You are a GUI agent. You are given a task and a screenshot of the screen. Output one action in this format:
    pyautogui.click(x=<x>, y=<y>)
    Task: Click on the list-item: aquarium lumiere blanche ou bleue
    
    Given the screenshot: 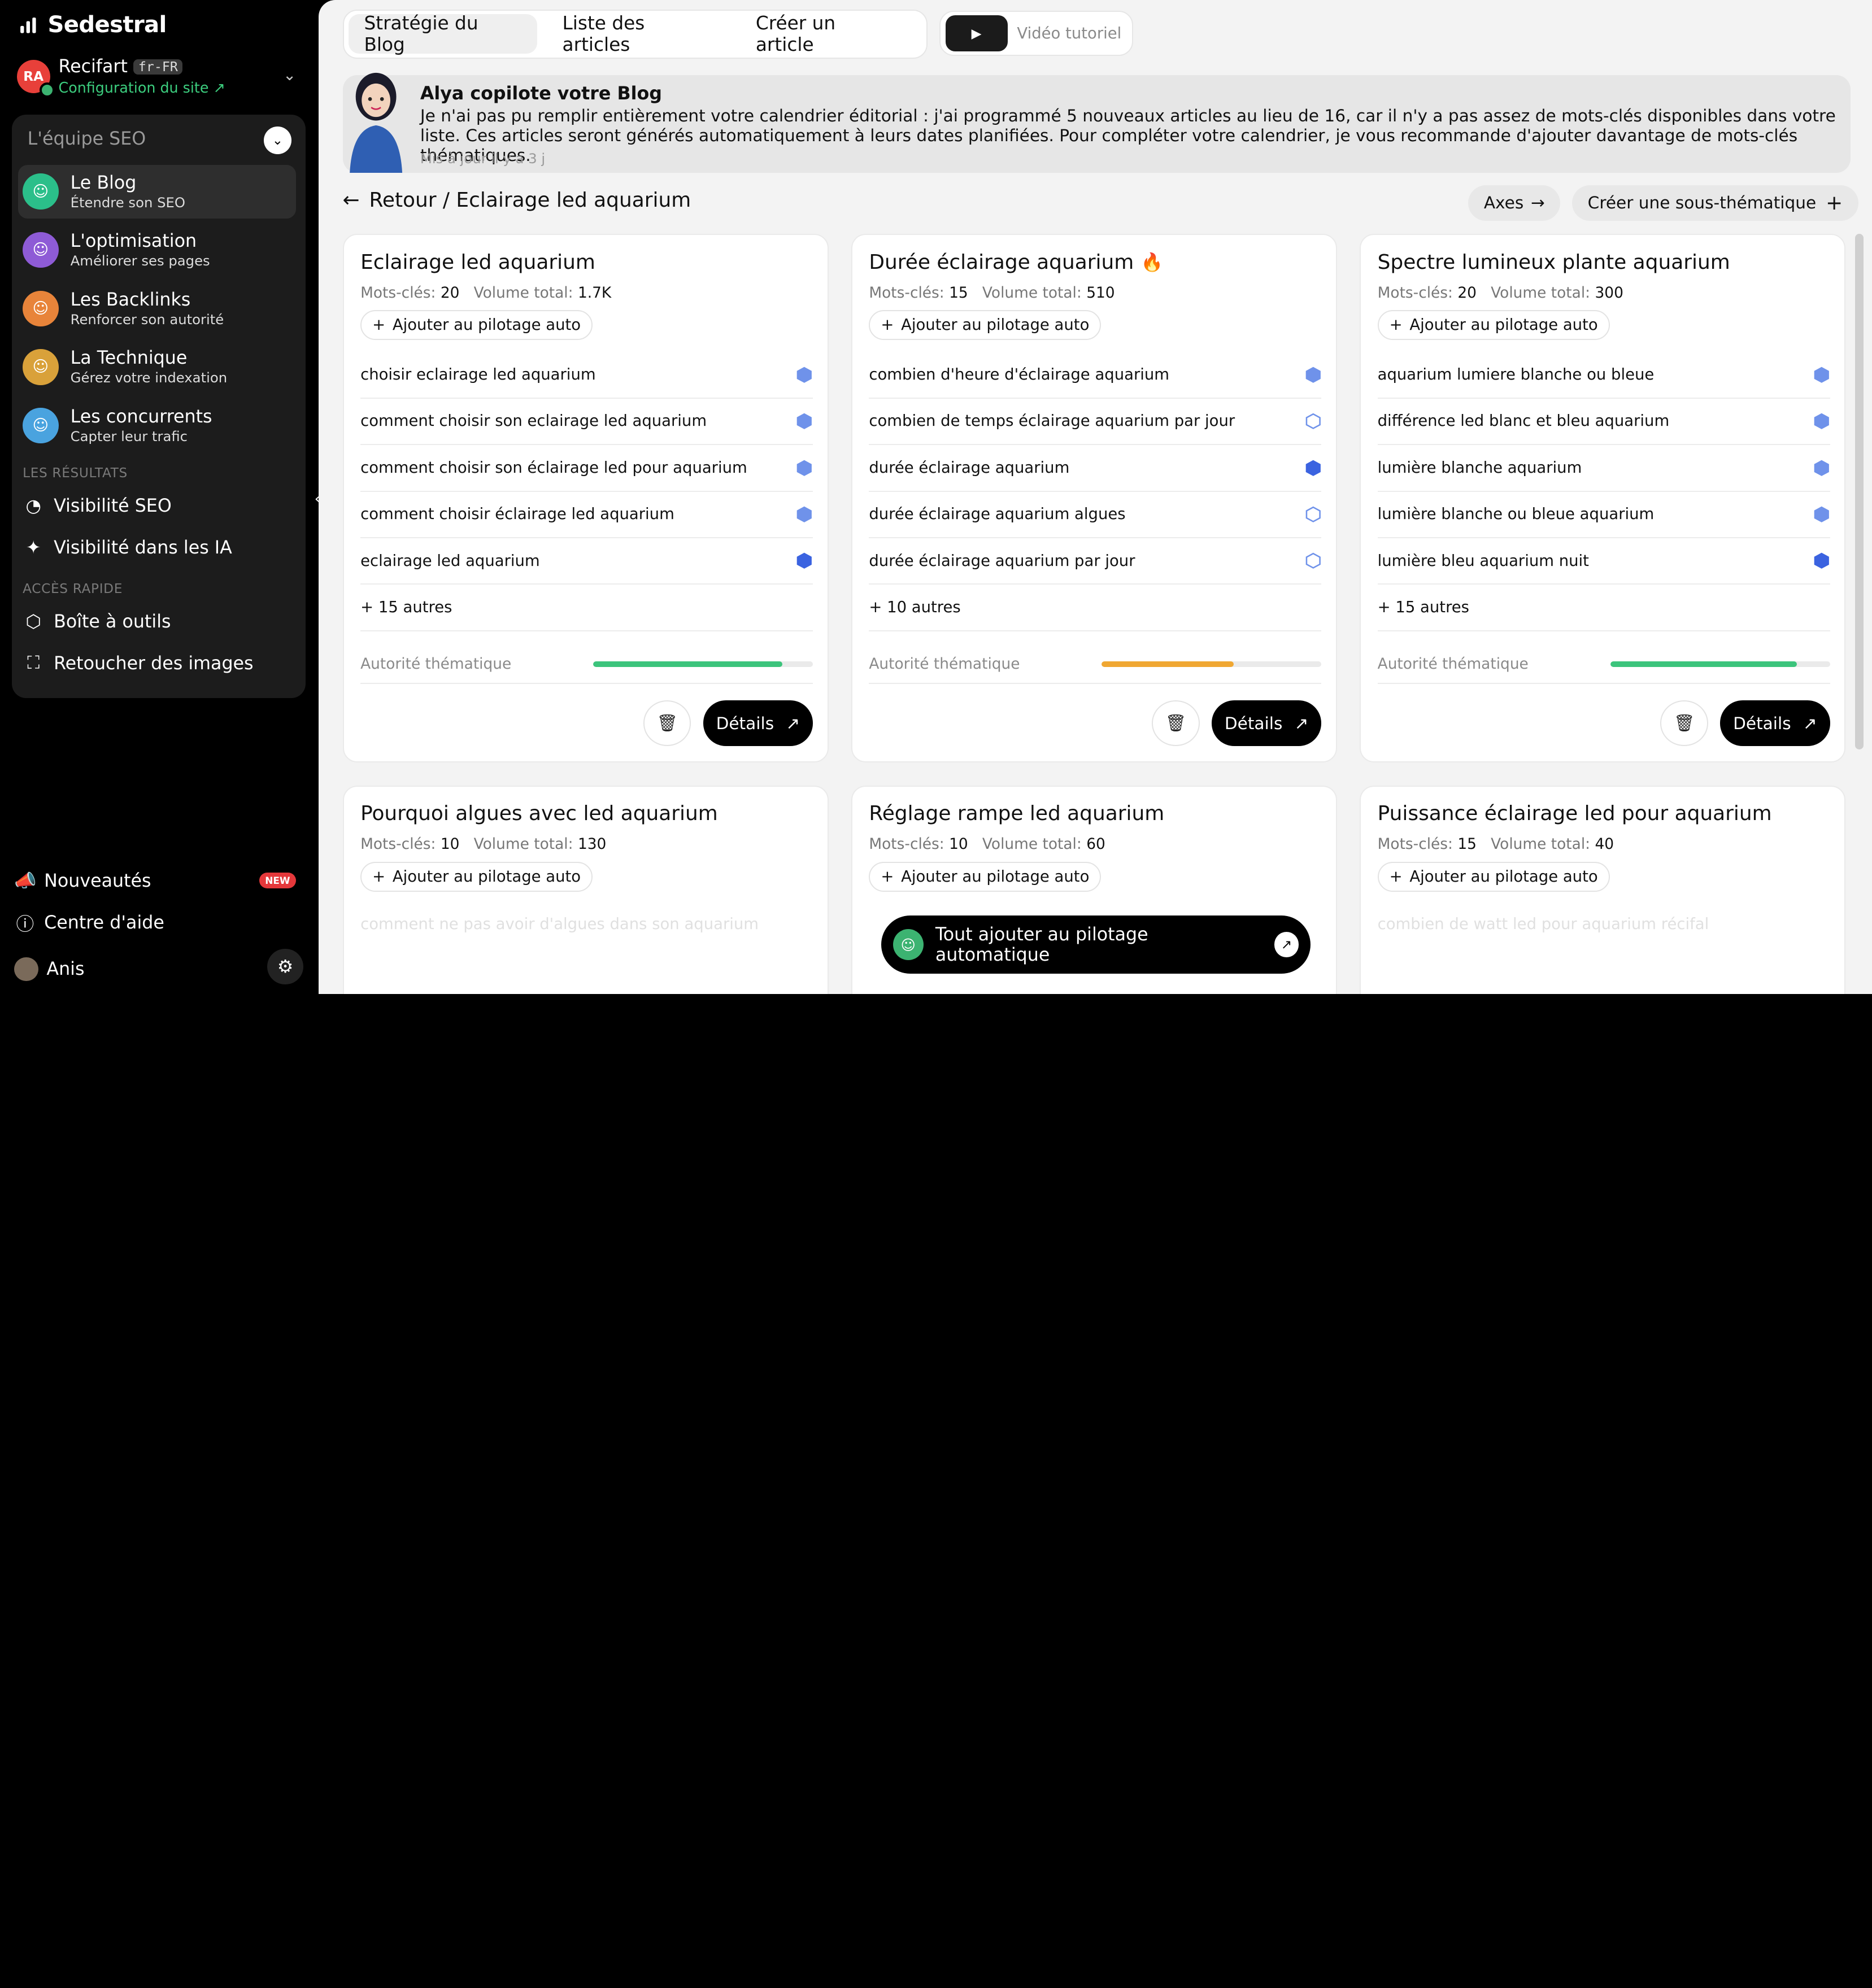 What is the action you would take?
    pyautogui.click(x=1603, y=375)
    